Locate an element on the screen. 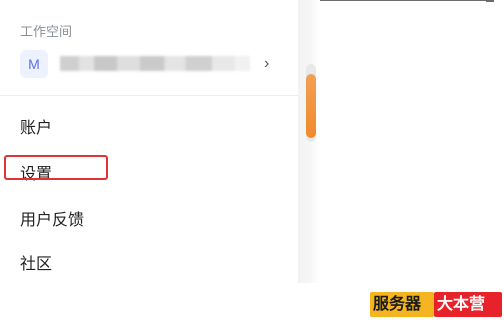 This screenshot has height=329, width=504. menu-item-community: 社区 is located at coordinates (36, 262).